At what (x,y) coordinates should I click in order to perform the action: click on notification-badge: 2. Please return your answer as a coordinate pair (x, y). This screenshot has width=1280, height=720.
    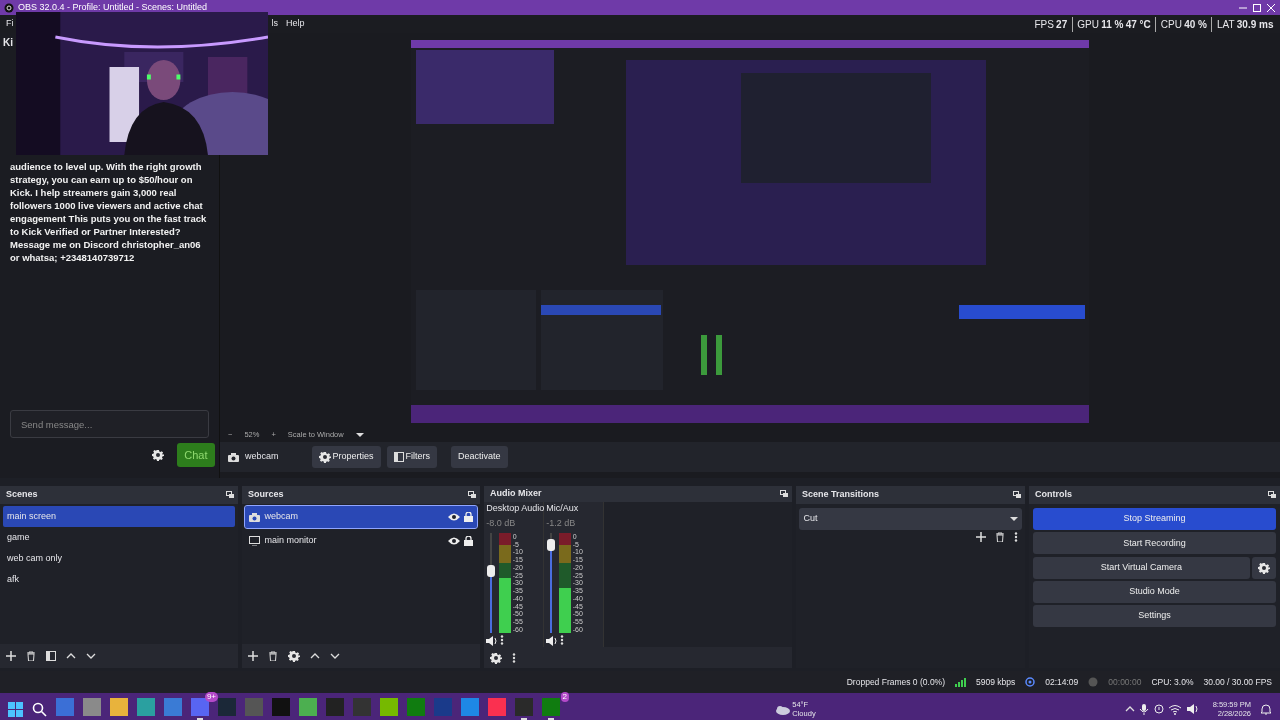
    Looking at the image, I should click on (564, 697).